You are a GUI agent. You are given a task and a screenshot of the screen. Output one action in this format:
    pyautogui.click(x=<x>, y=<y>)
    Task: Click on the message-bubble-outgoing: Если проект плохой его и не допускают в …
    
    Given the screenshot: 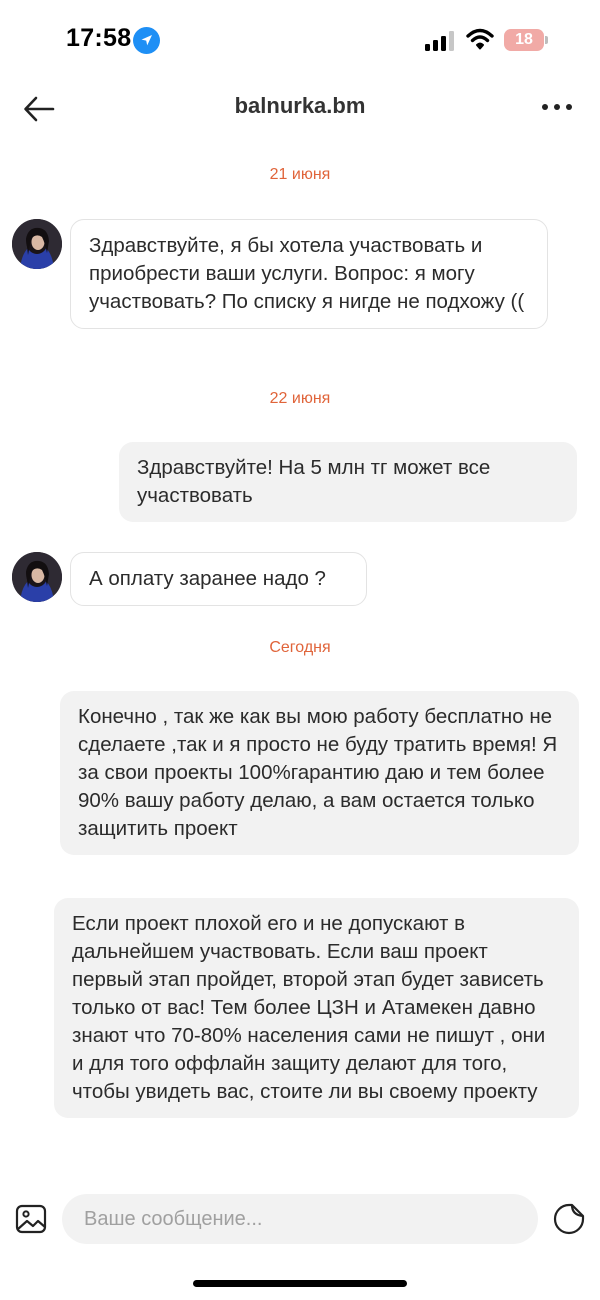 What is the action you would take?
    pyautogui.click(x=316, y=1008)
    